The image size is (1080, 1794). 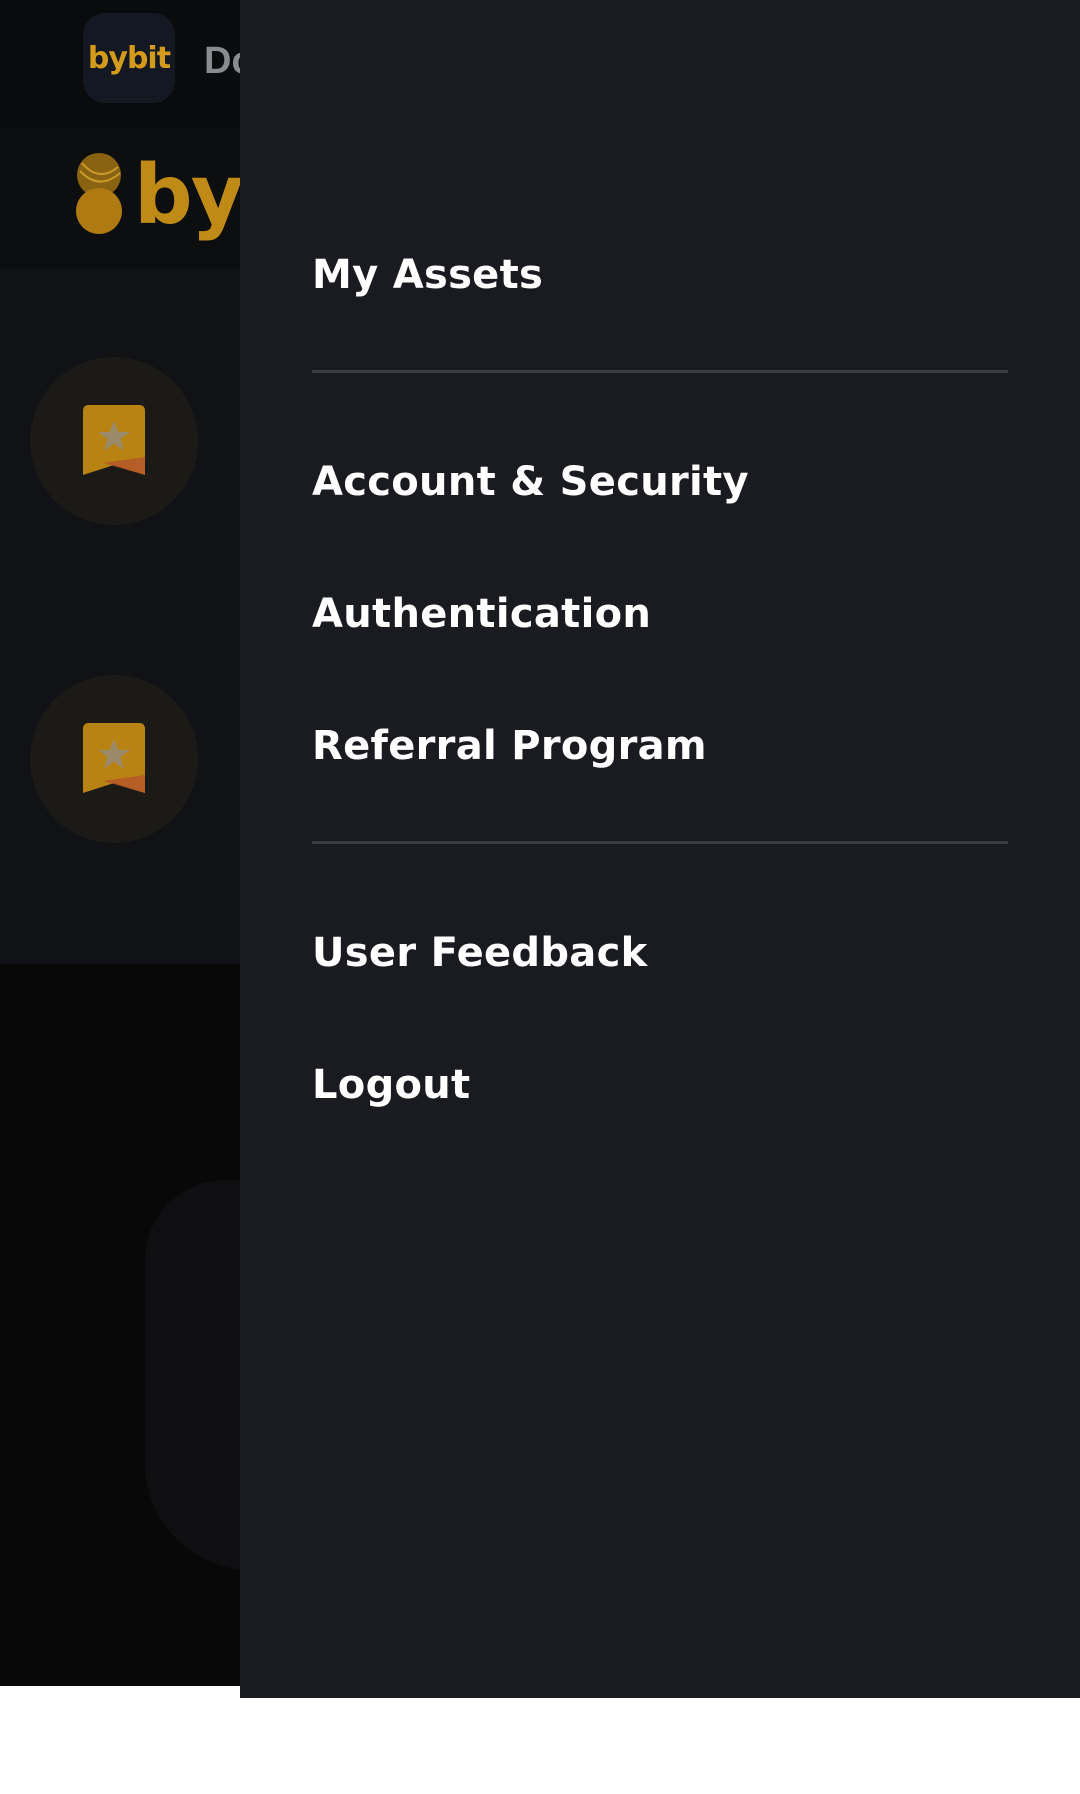 What do you see at coordinates (481, 614) in the screenshot?
I see `menu-item-authentication: Authentication` at bounding box center [481, 614].